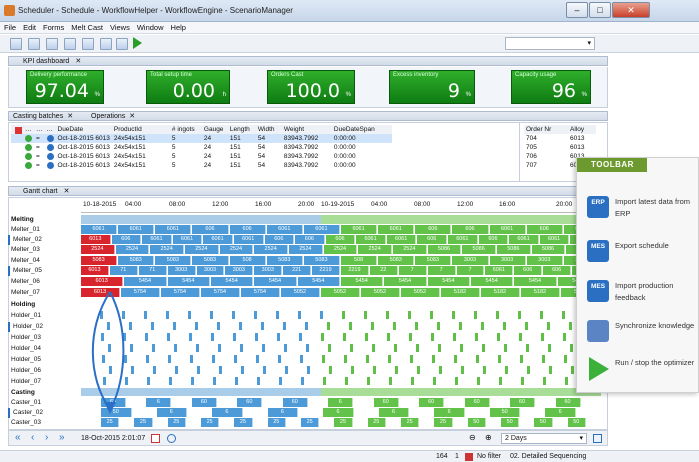 The image size is (699, 462). Describe the element at coordinates (247, 260) in the screenshot. I see `gantt-bar: 508` at that location.